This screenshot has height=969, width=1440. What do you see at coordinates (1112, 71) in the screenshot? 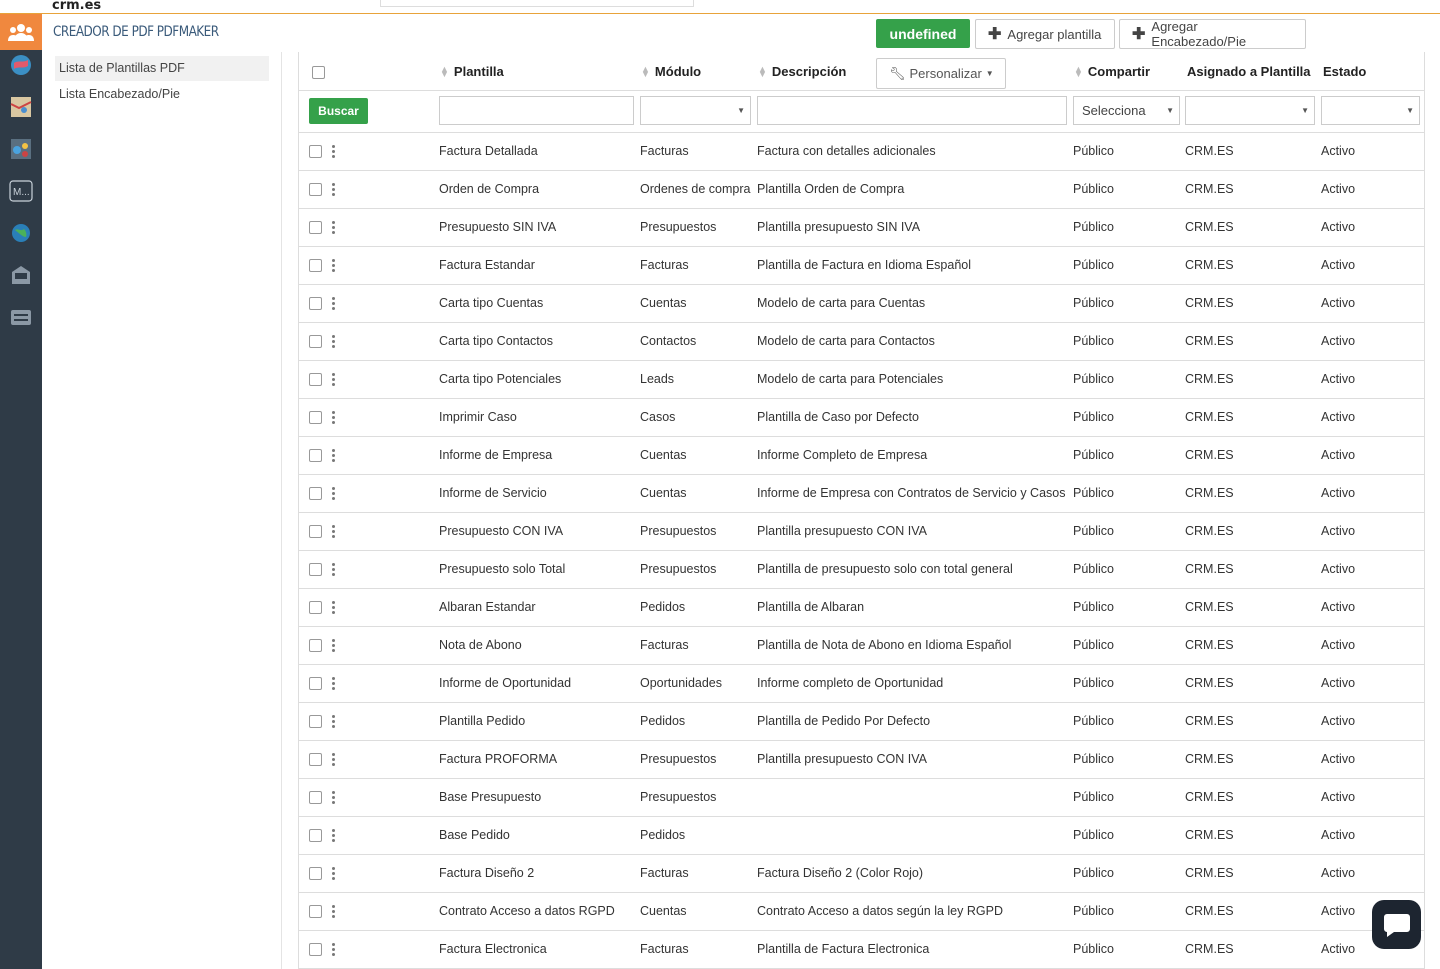
I see `column-compartir: ▲ ▼ Compartir` at bounding box center [1112, 71].